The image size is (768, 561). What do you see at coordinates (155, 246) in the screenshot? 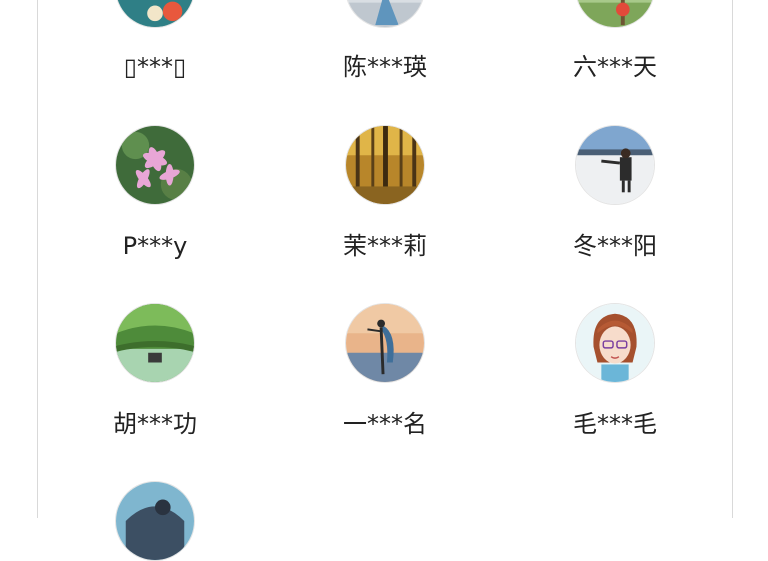
I see `user-name: P***y` at bounding box center [155, 246].